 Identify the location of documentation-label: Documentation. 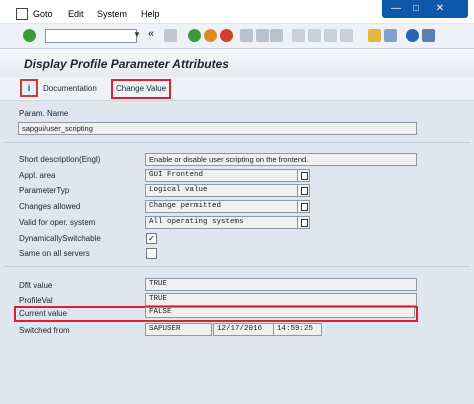
(70, 88).